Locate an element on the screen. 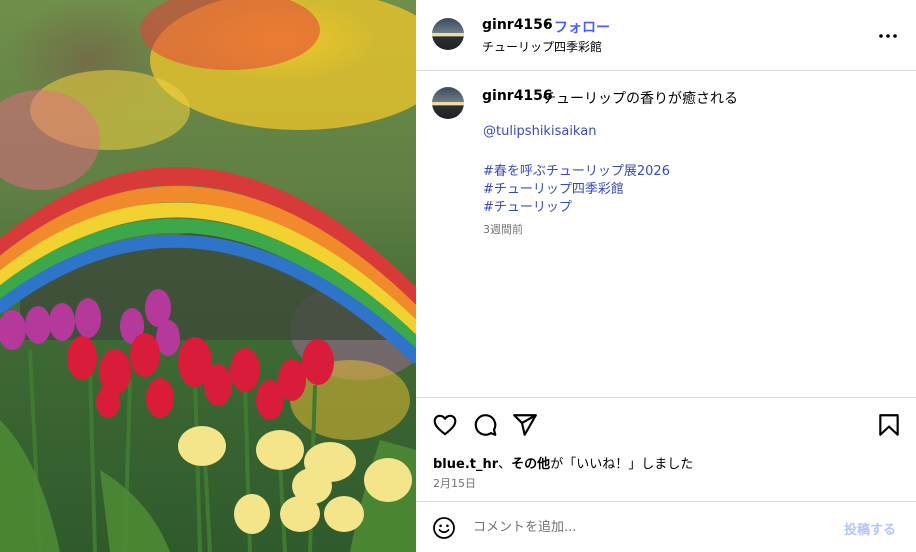 This screenshot has width=916, height=552. follow-button: フォロー is located at coordinates (582, 27).